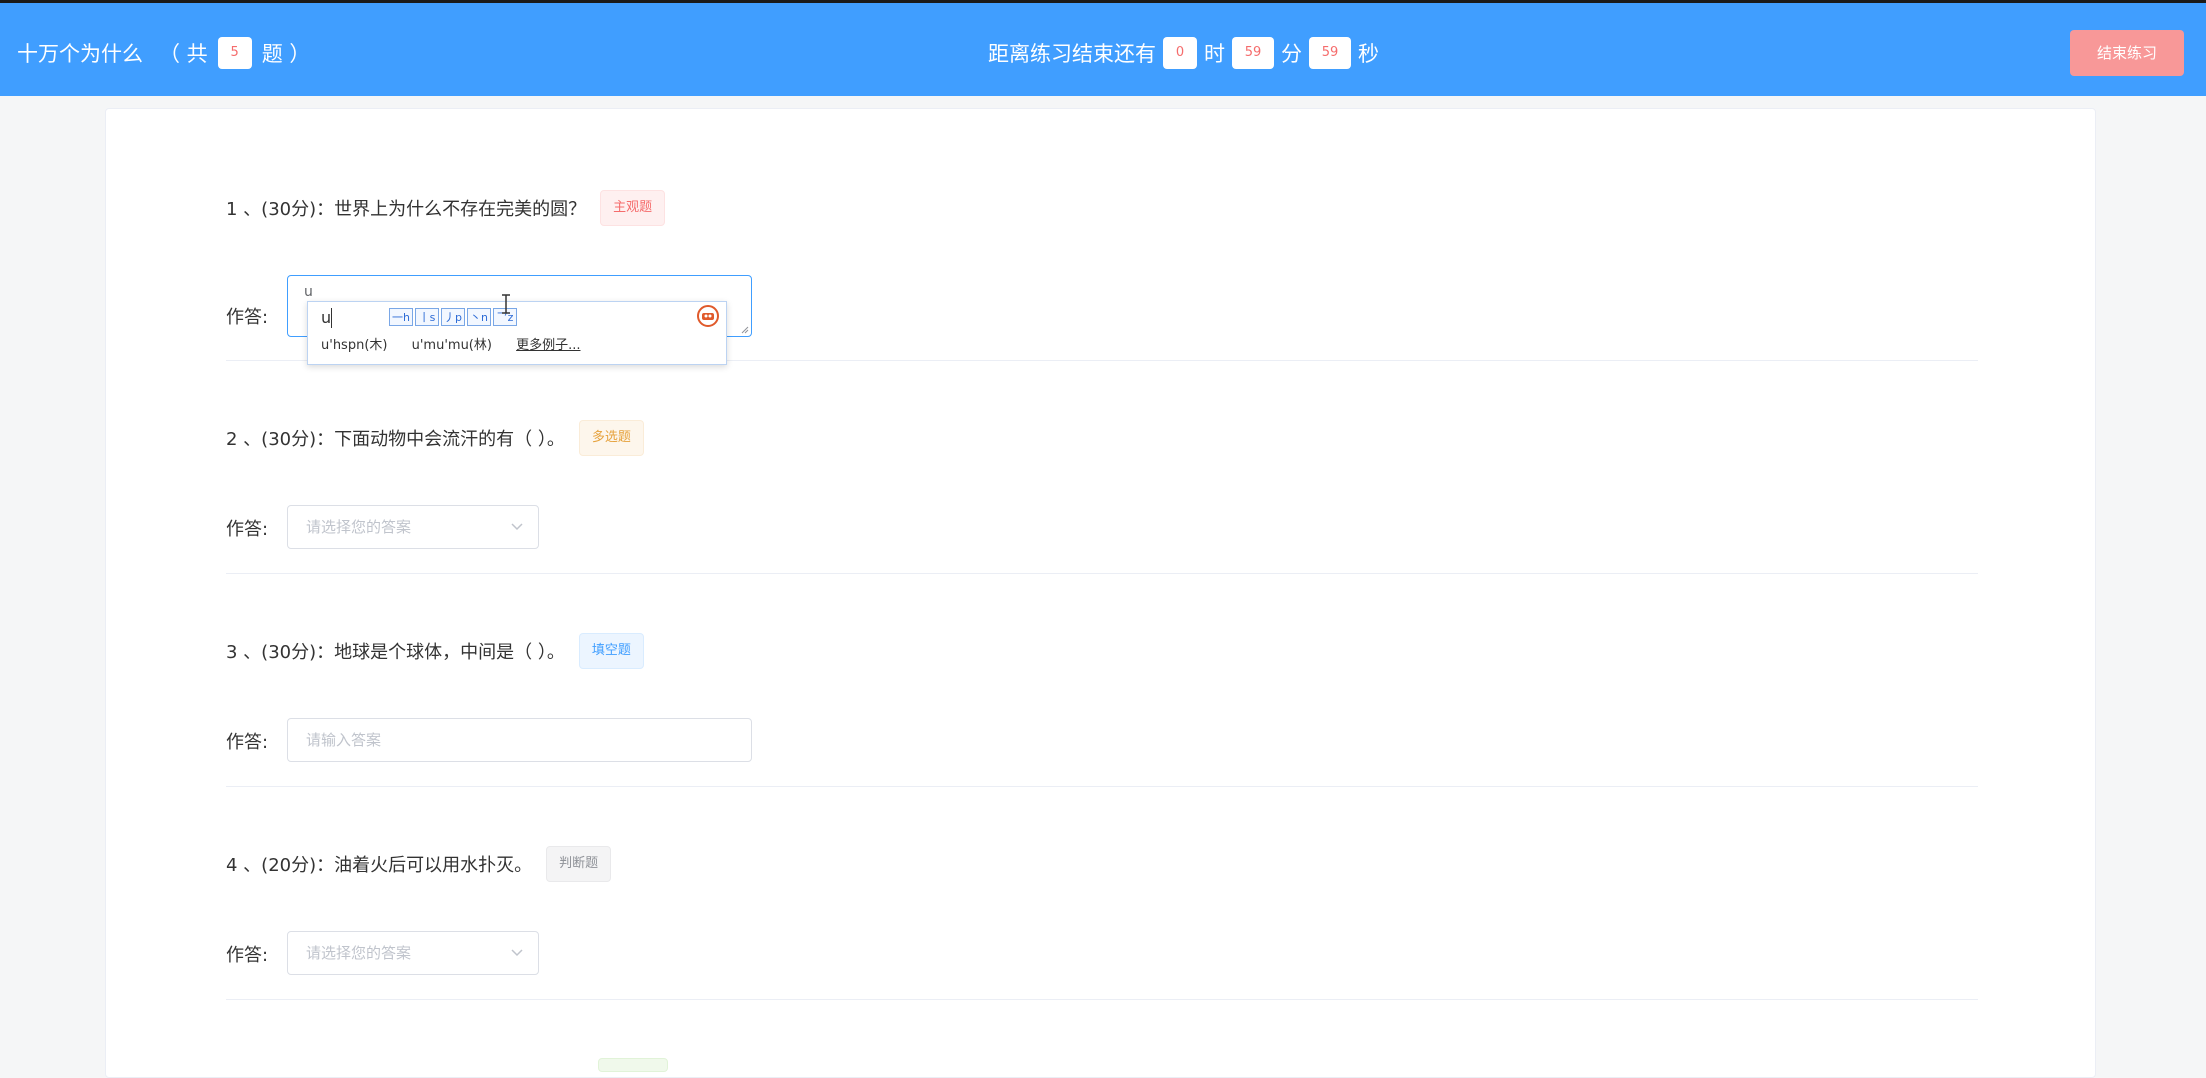  What do you see at coordinates (479, 317) in the screenshot?
I see `ime-stroke-na: 丶n` at bounding box center [479, 317].